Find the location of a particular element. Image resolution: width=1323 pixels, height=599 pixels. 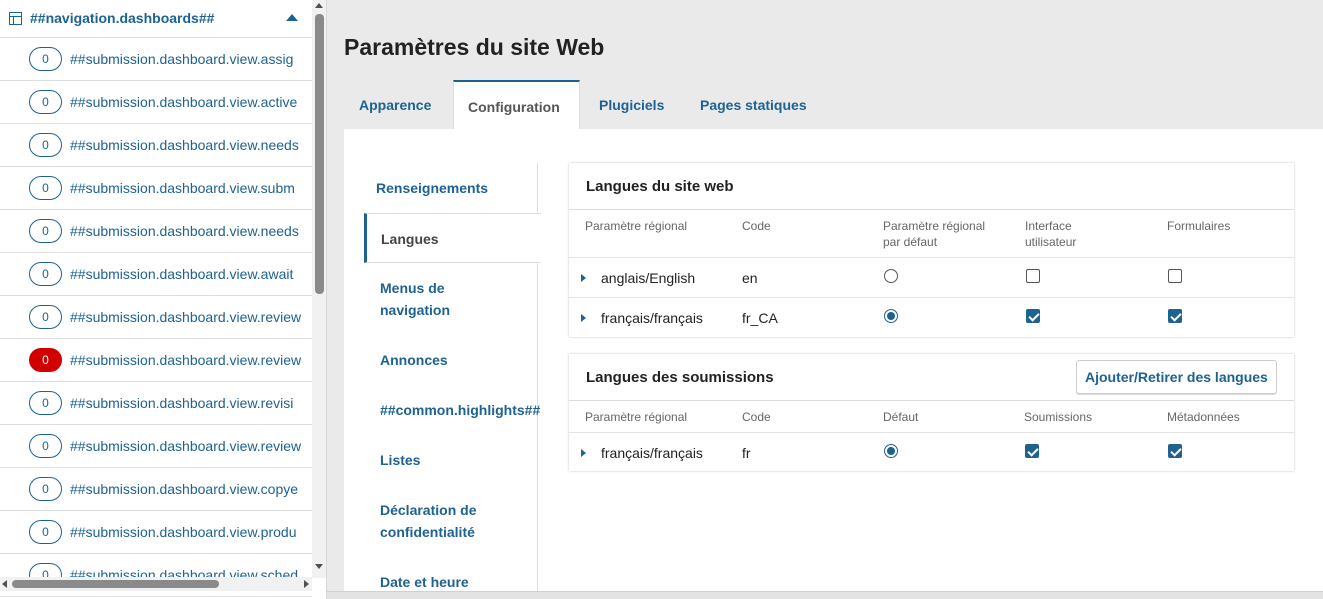

card-title: Langues des soumissions is located at coordinates (680, 377).